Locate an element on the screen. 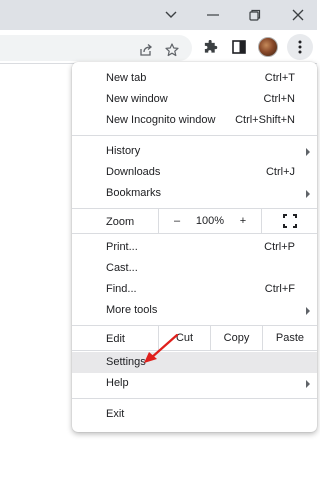 This screenshot has height=500, width=320. extensions-button is located at coordinates (210, 47).